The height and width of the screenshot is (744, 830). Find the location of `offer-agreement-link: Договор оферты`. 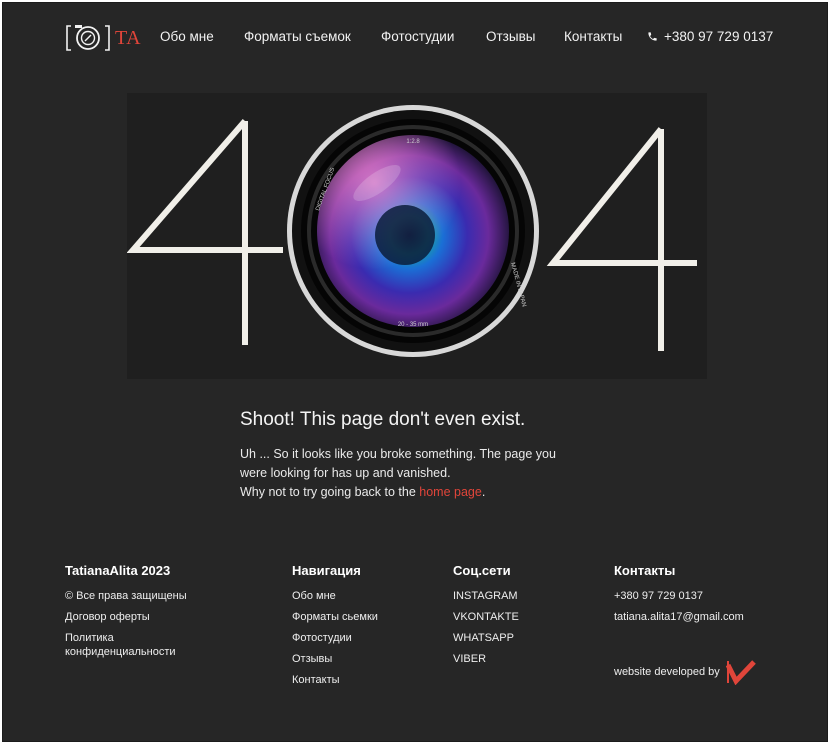

offer-agreement-link: Договор оферты is located at coordinates (107, 617).